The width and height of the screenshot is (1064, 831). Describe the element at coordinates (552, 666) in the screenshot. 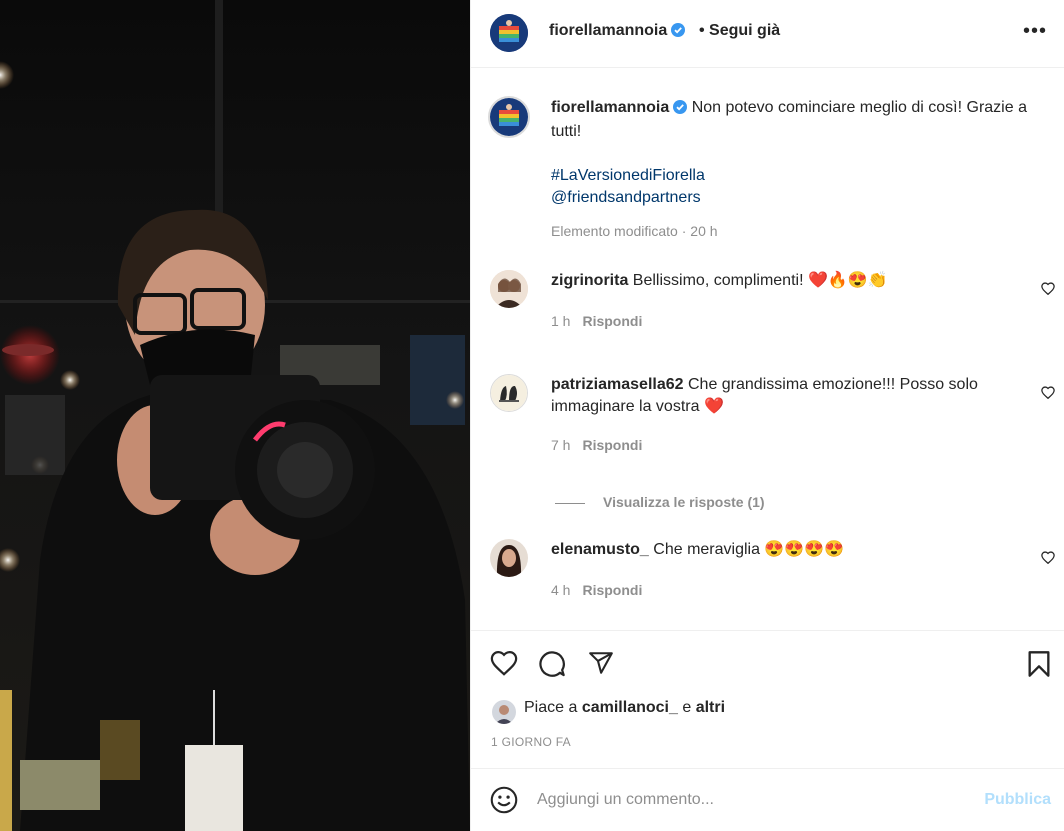

I see `comment-icon` at that location.